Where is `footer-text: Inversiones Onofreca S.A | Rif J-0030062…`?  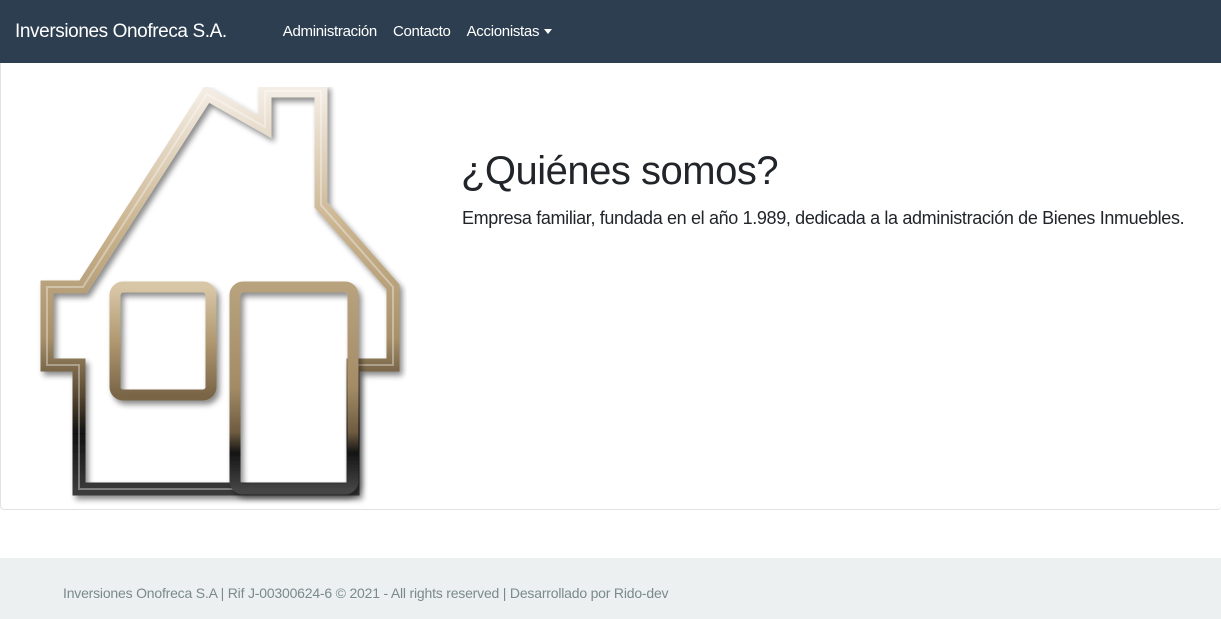
footer-text: Inversiones Onofreca S.A | Rif J-0030062… is located at coordinates (366, 593).